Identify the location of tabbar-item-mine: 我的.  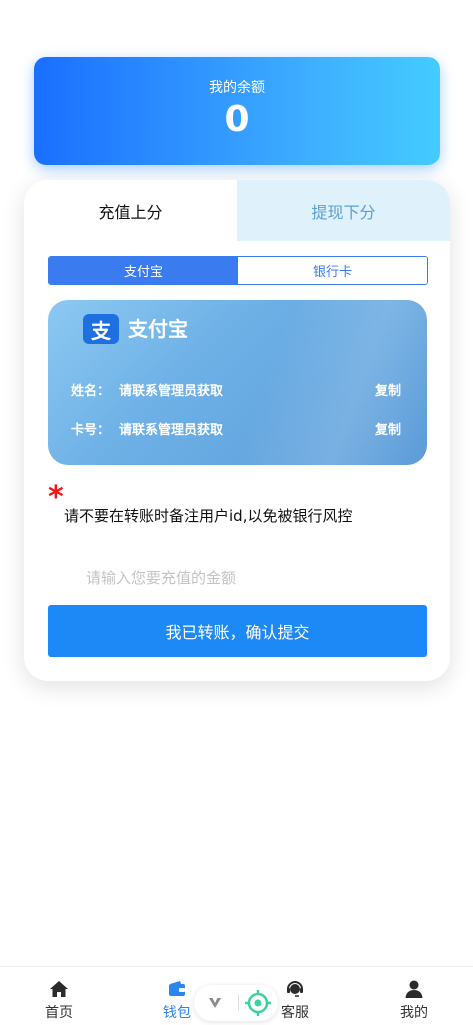
(414, 996).